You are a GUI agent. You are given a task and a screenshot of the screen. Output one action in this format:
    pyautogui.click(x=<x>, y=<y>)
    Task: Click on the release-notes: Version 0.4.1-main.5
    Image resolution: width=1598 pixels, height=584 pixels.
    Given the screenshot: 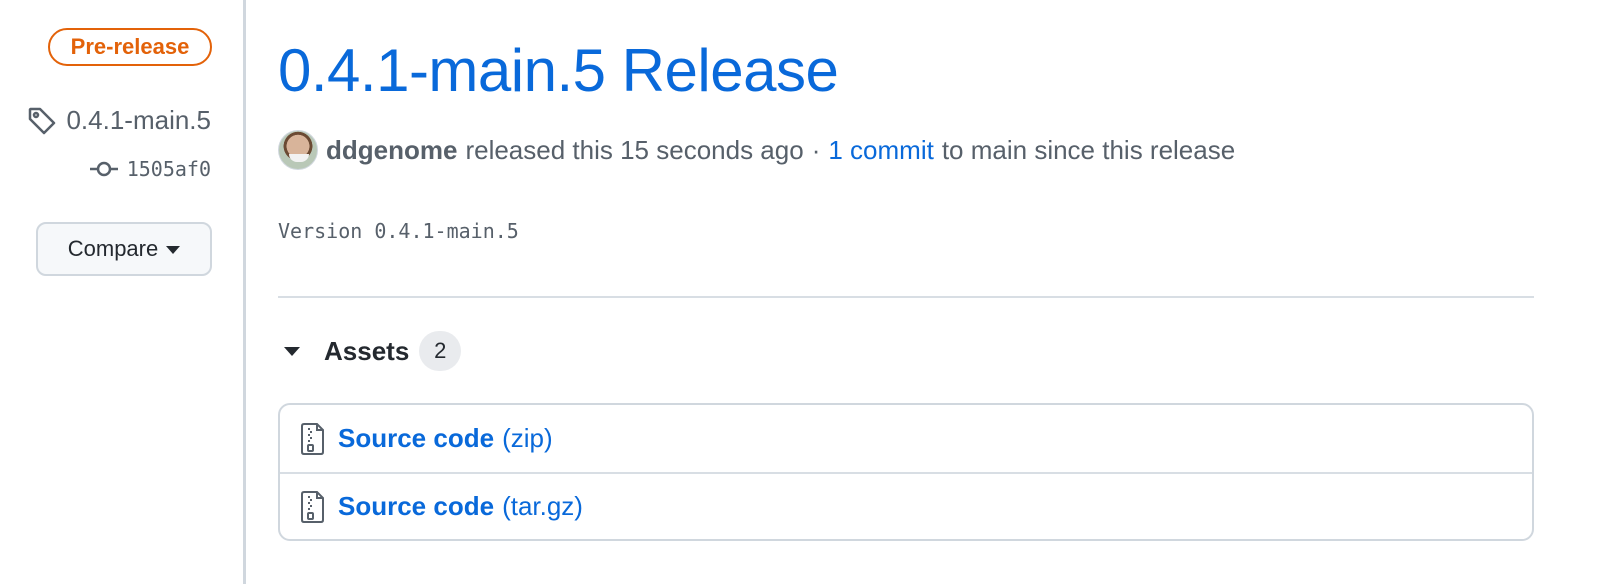 What is the action you would take?
    pyautogui.click(x=398, y=231)
    